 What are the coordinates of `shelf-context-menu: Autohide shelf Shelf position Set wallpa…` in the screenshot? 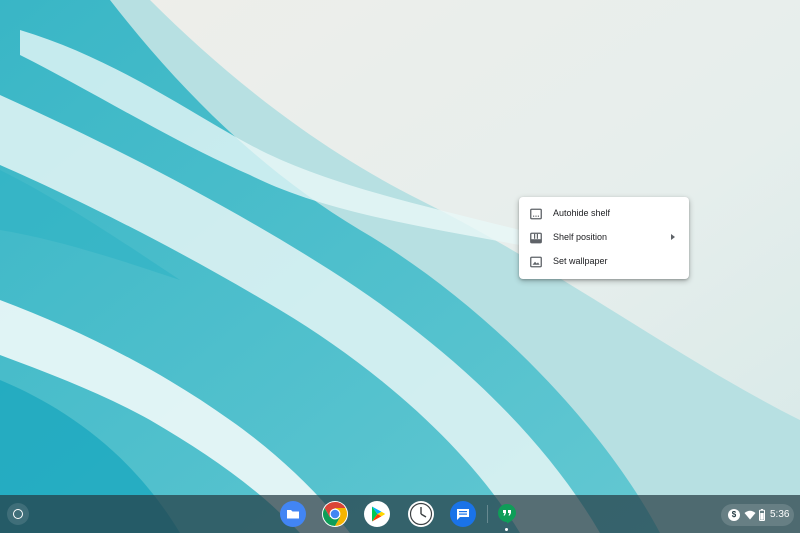 It's located at (604, 238).